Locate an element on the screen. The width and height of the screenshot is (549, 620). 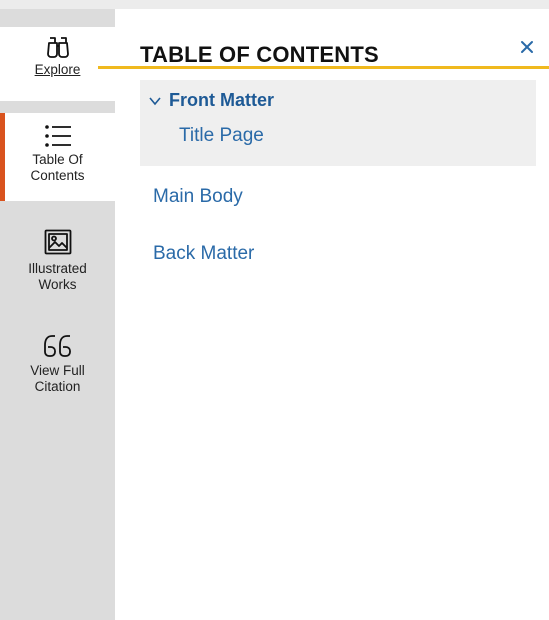
nav-toc-label: Table Of Contents is located at coordinates (57, 167).